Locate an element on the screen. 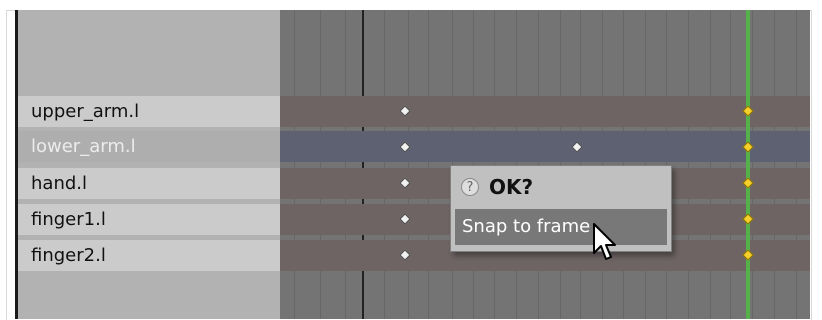 This screenshot has height=320, width=822. confirm-popup: ? OK? Snap to frame is located at coordinates (561, 208).